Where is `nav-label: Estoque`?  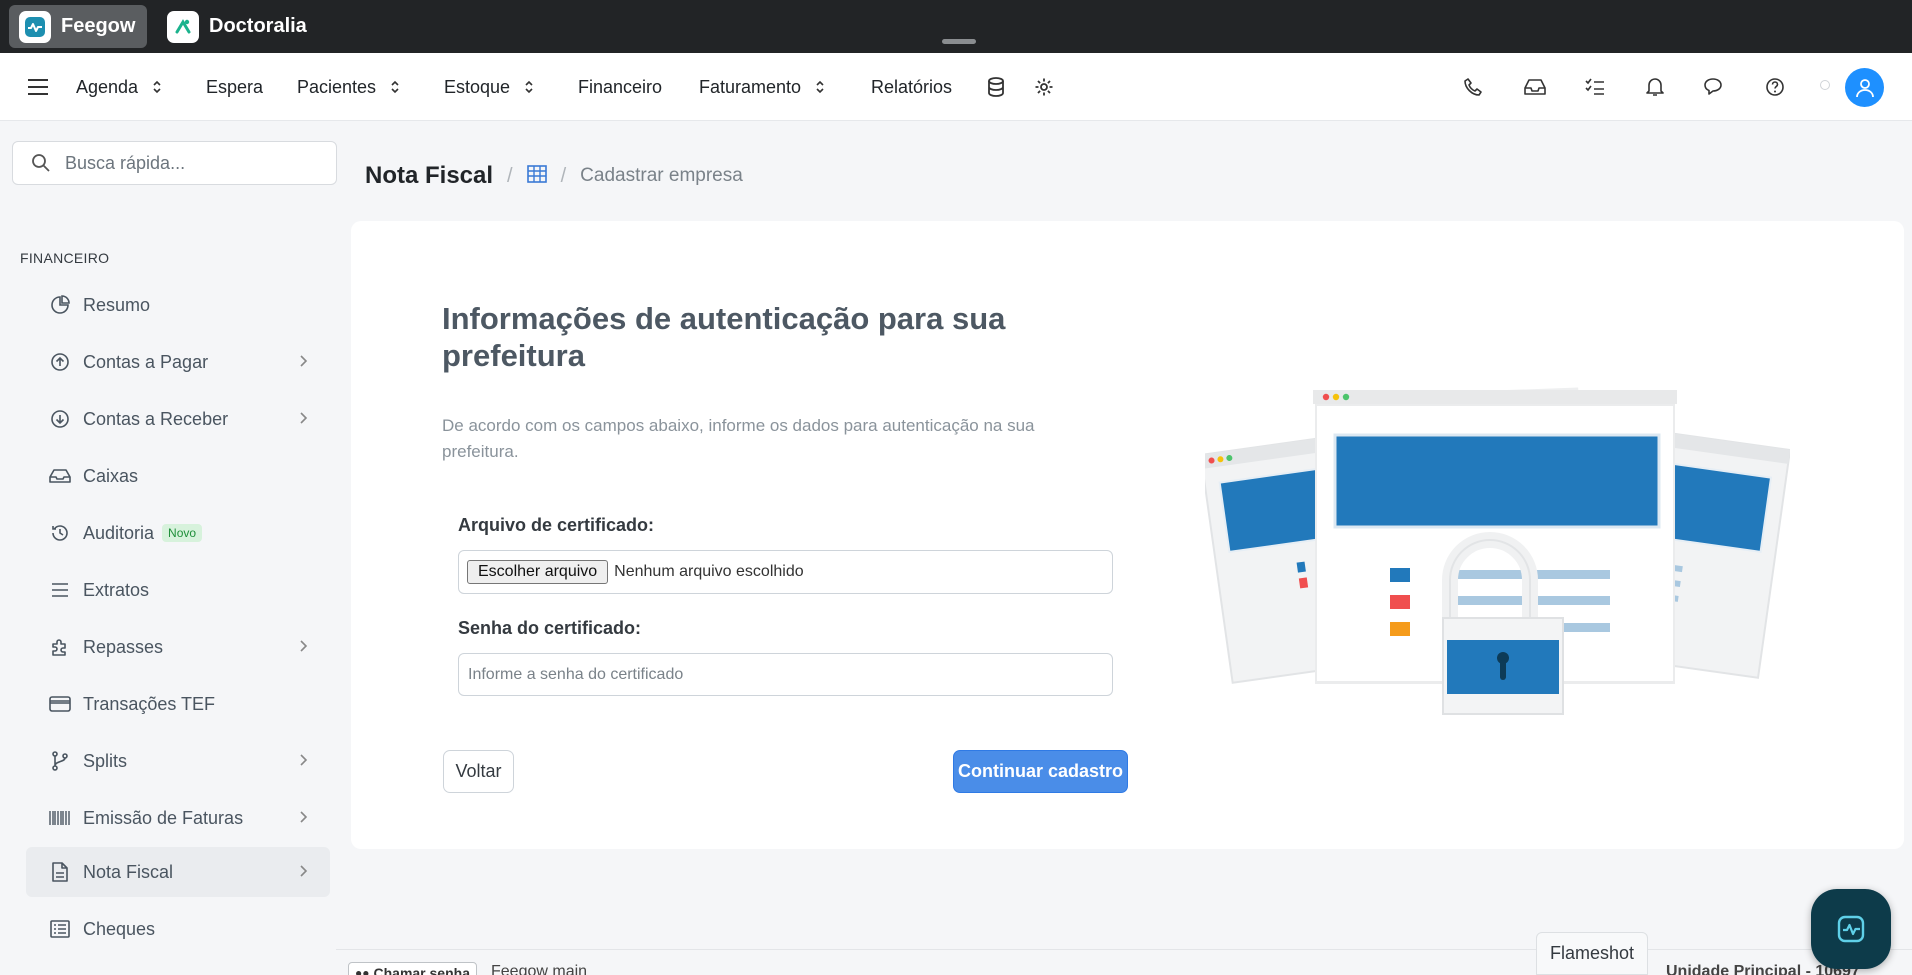
nav-label: Estoque is located at coordinates (477, 86).